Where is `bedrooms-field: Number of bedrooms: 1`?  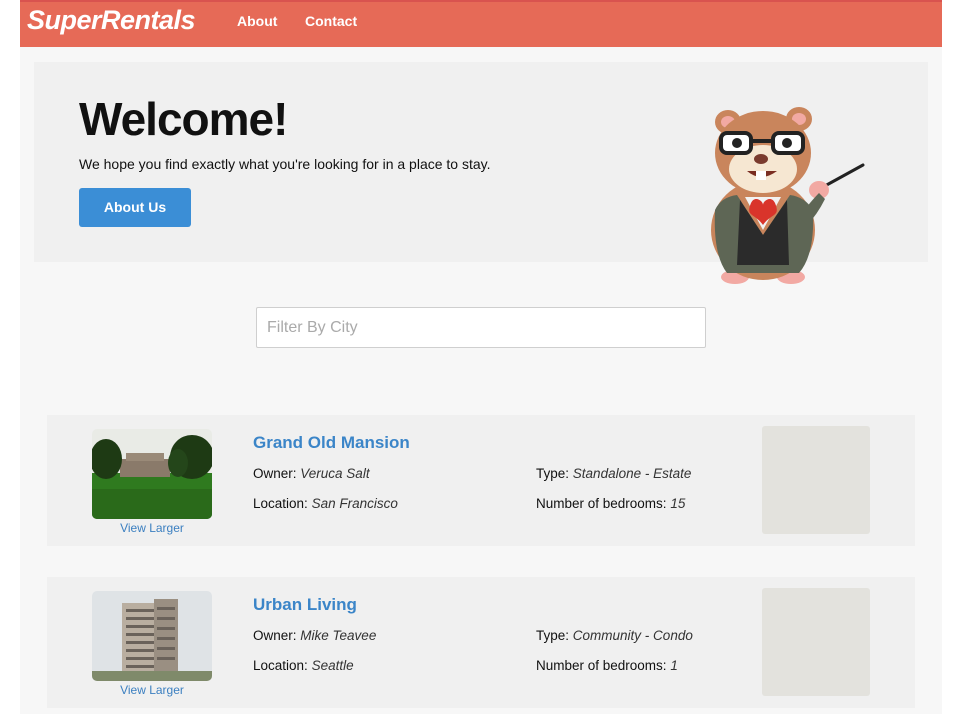 bedrooms-field: Number of bedrooms: 1 is located at coordinates (607, 665).